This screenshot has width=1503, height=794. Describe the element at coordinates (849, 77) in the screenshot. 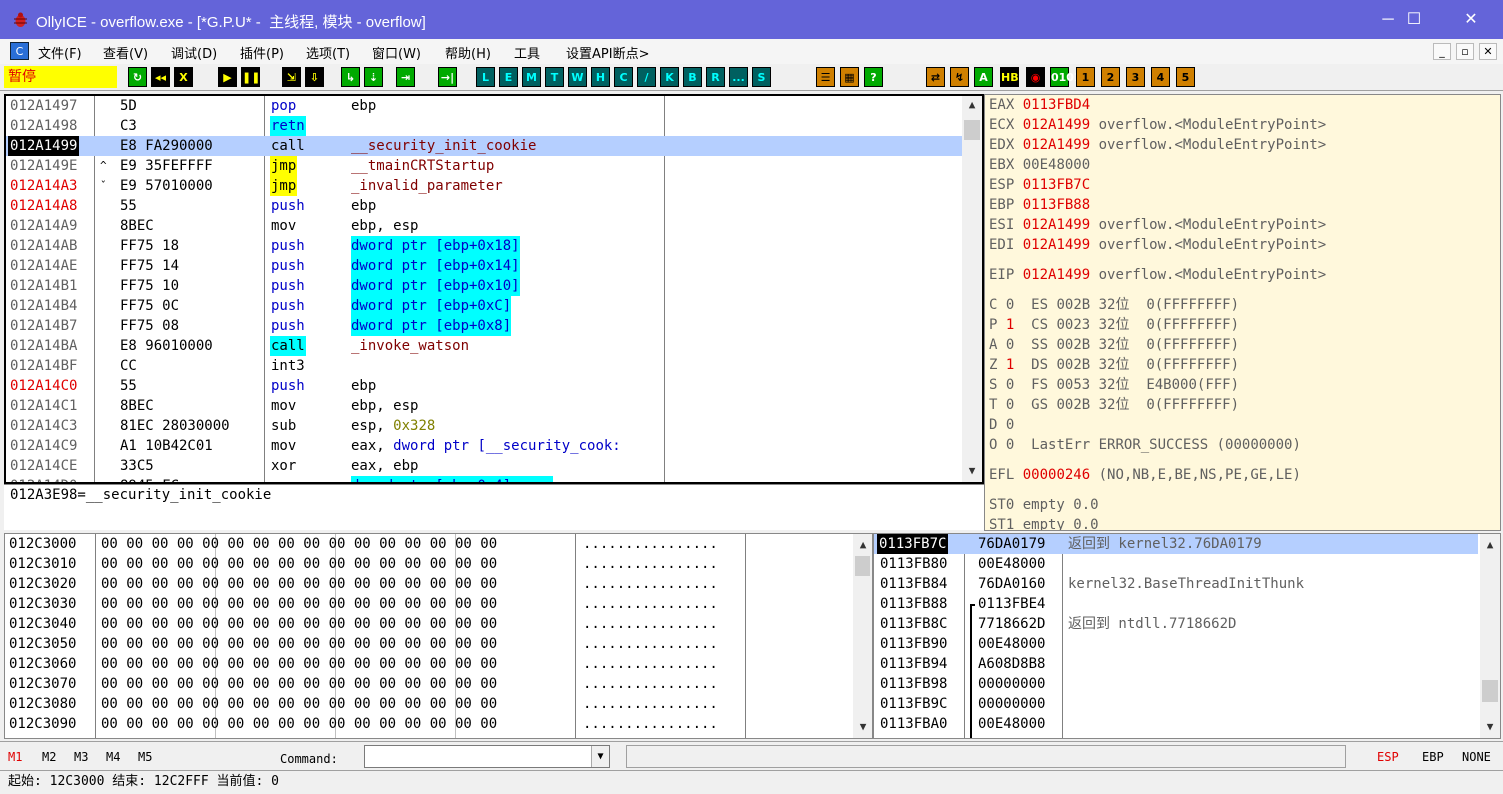

I see `grid-view-button: ▦` at that location.